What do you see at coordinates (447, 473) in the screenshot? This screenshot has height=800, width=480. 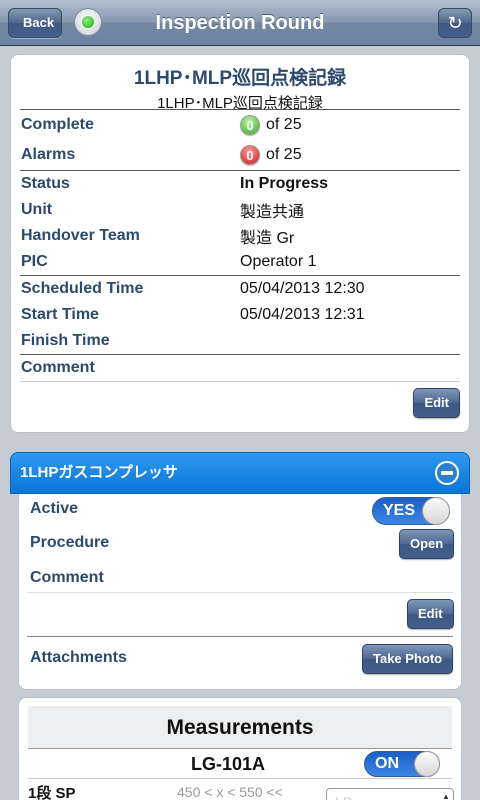 I see `collapse-minus-icon` at bounding box center [447, 473].